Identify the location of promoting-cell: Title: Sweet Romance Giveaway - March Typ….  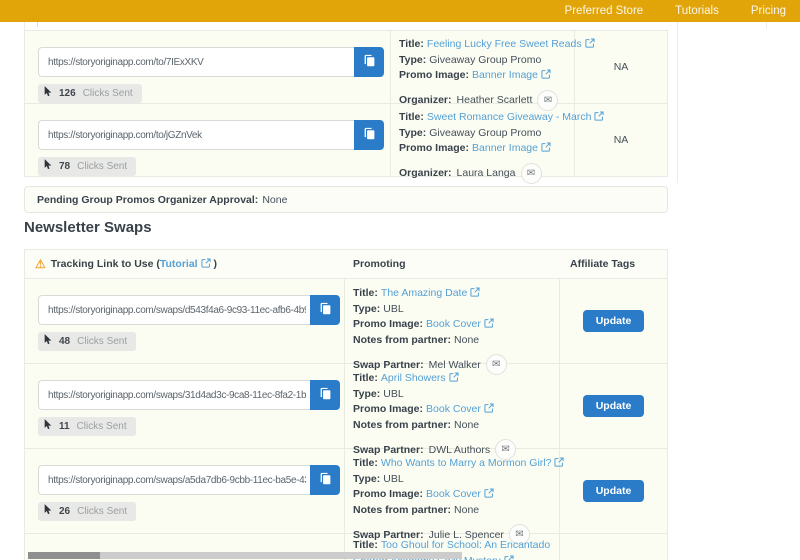
(498, 144).